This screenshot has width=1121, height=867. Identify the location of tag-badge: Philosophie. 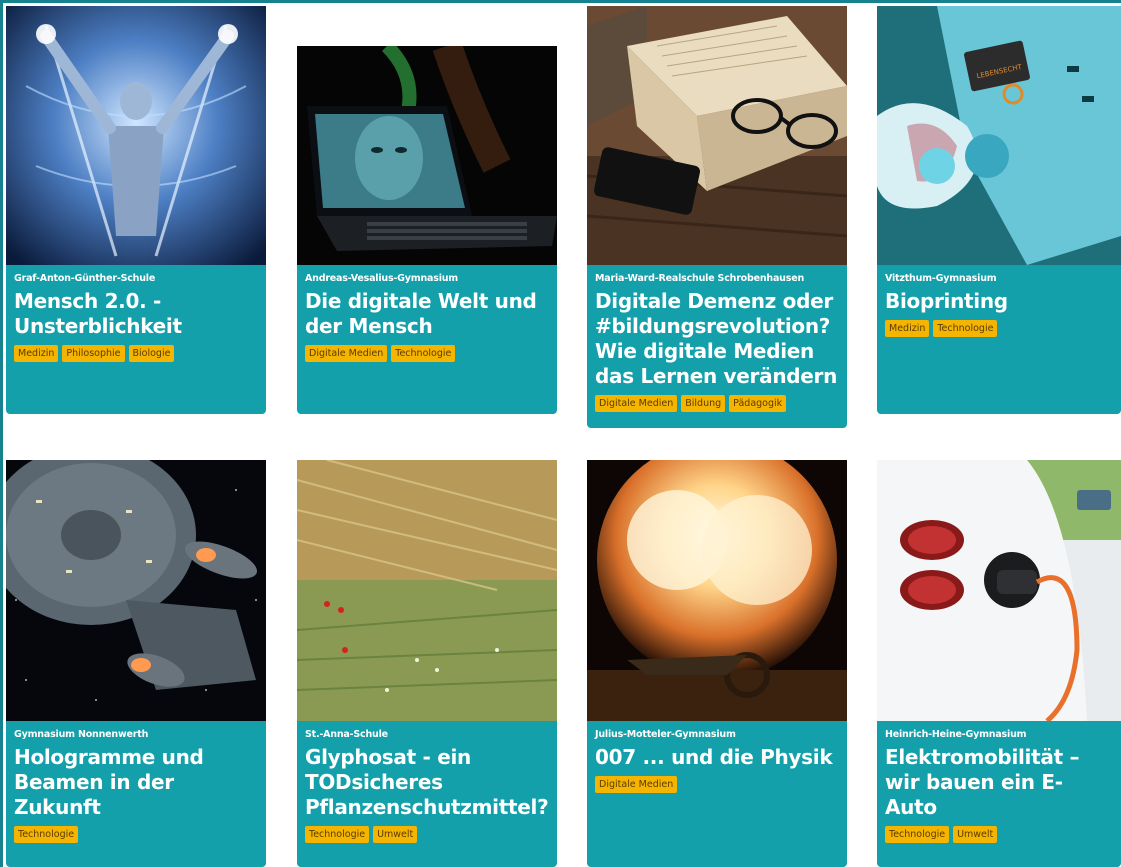
(93, 353).